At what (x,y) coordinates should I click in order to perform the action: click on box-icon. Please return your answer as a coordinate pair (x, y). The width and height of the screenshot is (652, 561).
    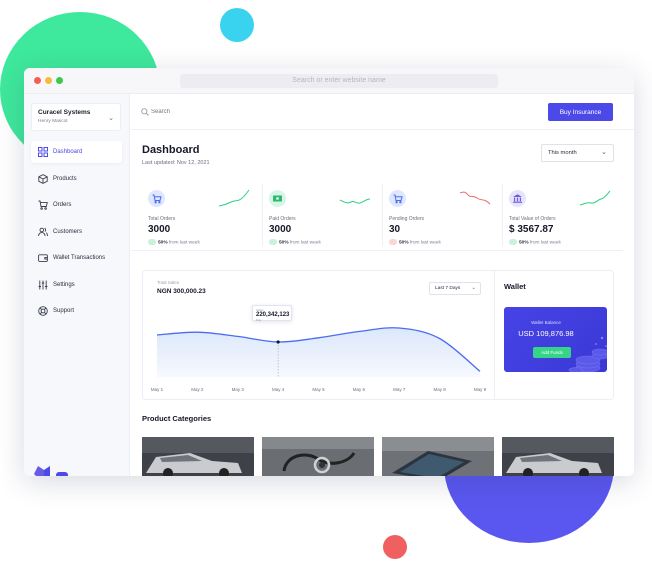
    Looking at the image, I should click on (43, 178).